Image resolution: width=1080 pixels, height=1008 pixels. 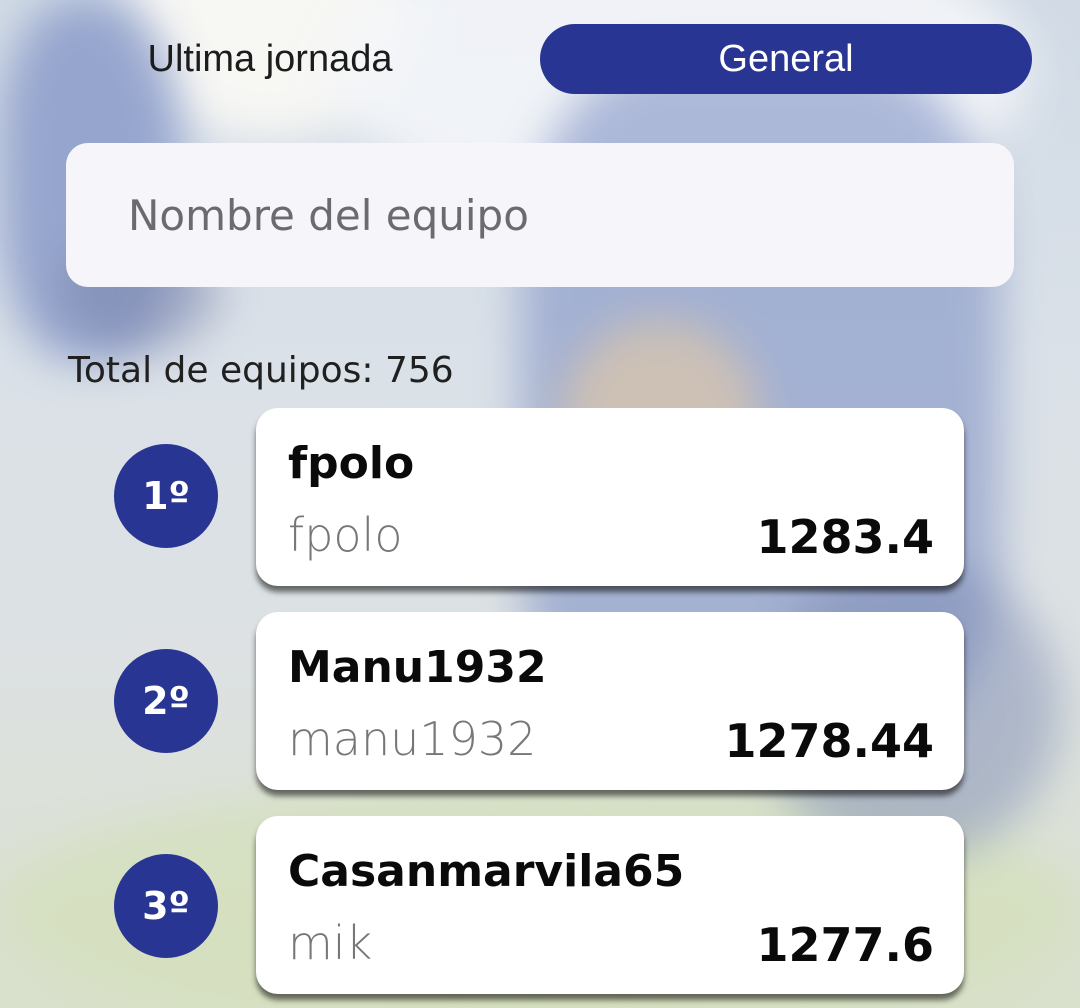 What do you see at coordinates (412, 739) in the screenshot?
I see `user-name: manu1932` at bounding box center [412, 739].